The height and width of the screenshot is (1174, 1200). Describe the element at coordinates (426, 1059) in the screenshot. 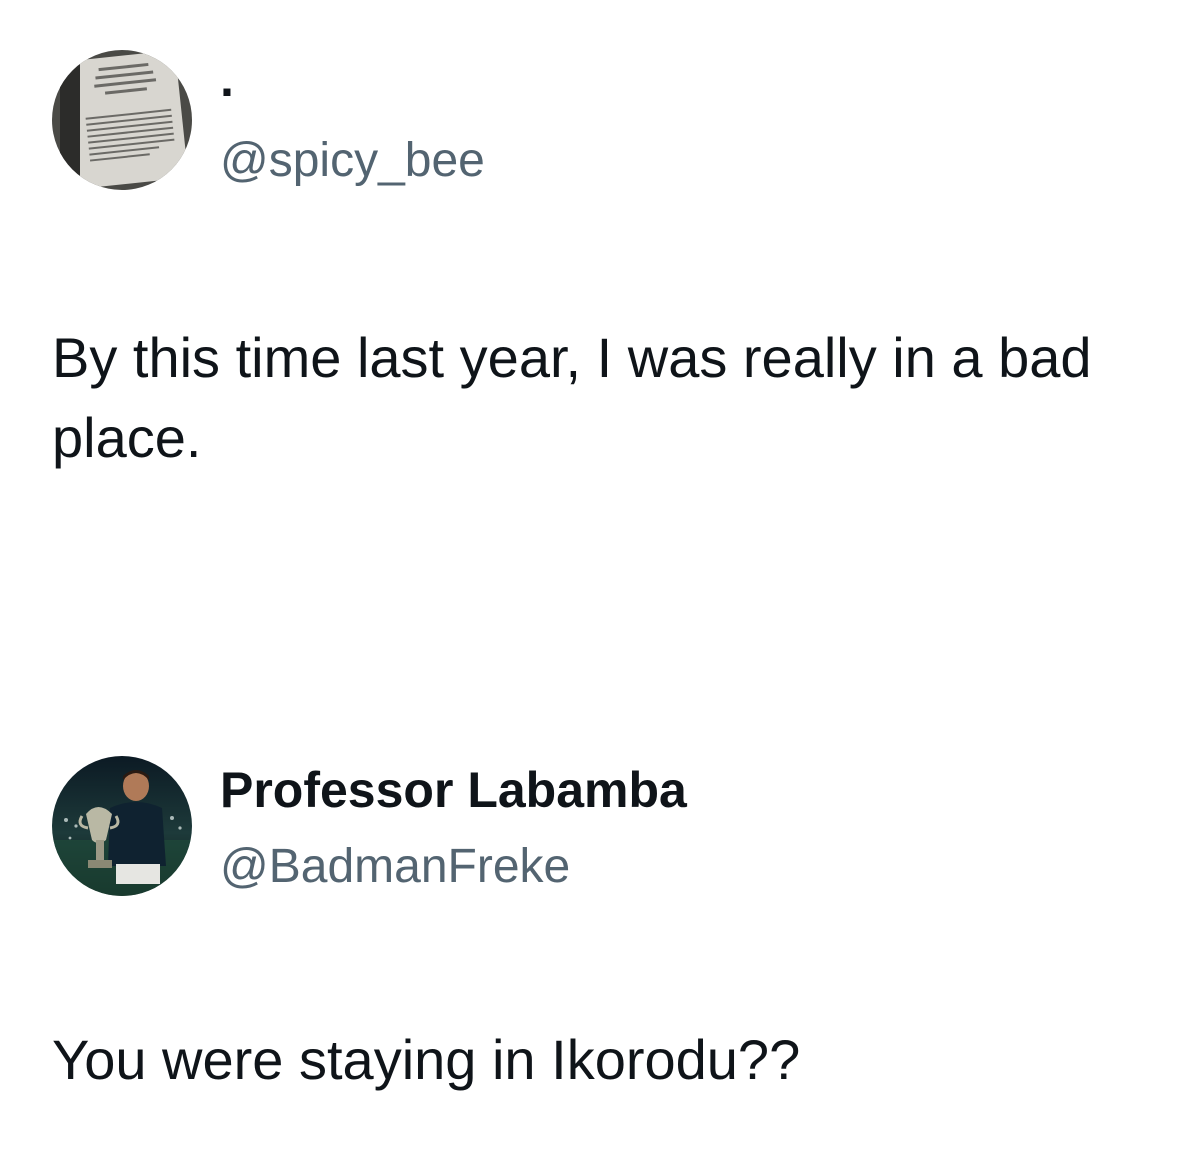

I see `tweet-text: You were staying in Ikorodu??` at that location.